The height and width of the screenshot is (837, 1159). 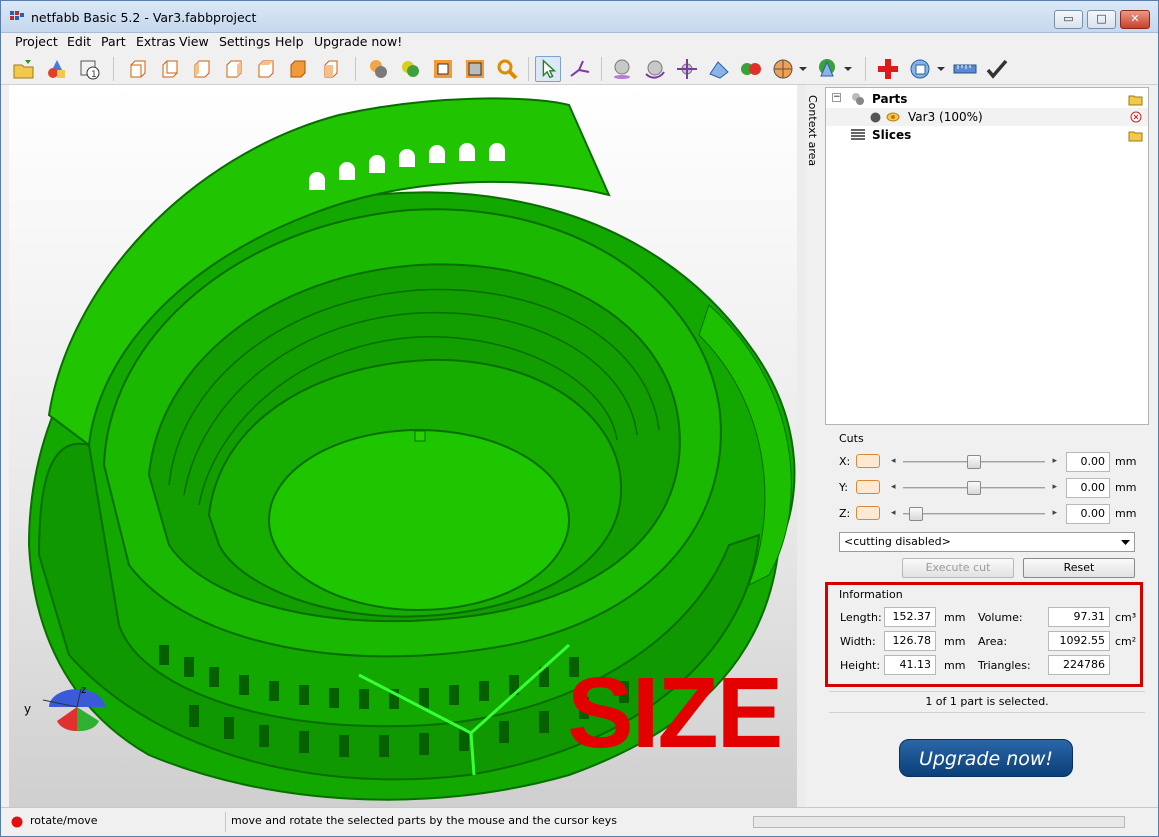 What do you see at coordinates (1101, 19) in the screenshot?
I see `maximize-button: □` at bounding box center [1101, 19].